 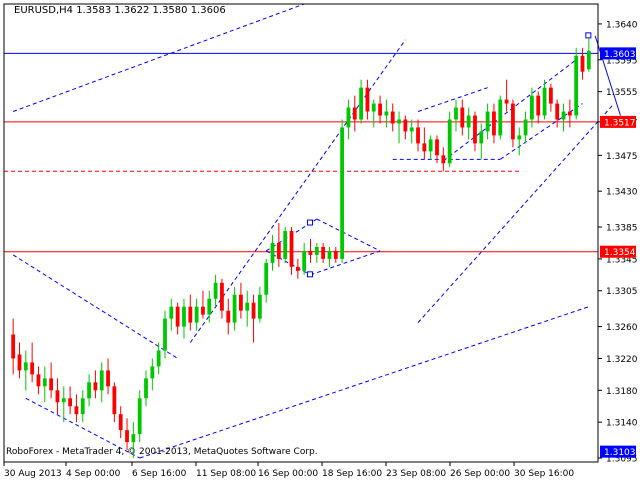 I want to click on y-tick-label: 1.3640, so click(x=622, y=25).